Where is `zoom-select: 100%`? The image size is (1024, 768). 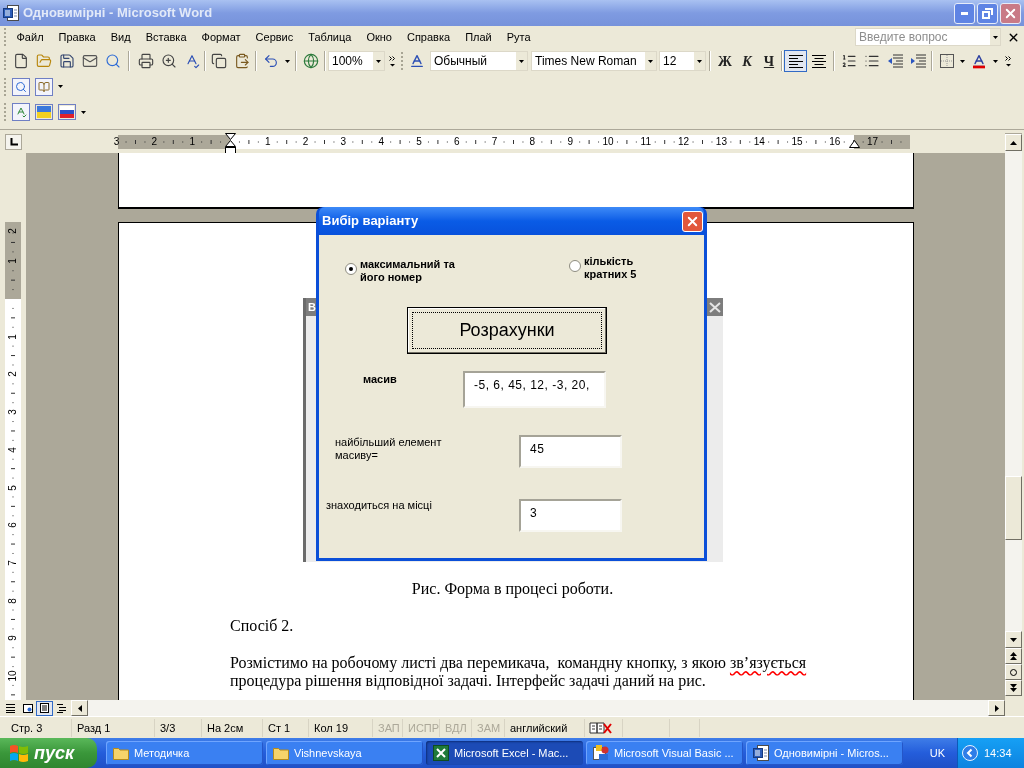
zoom-select: 100% is located at coordinates (356, 61).